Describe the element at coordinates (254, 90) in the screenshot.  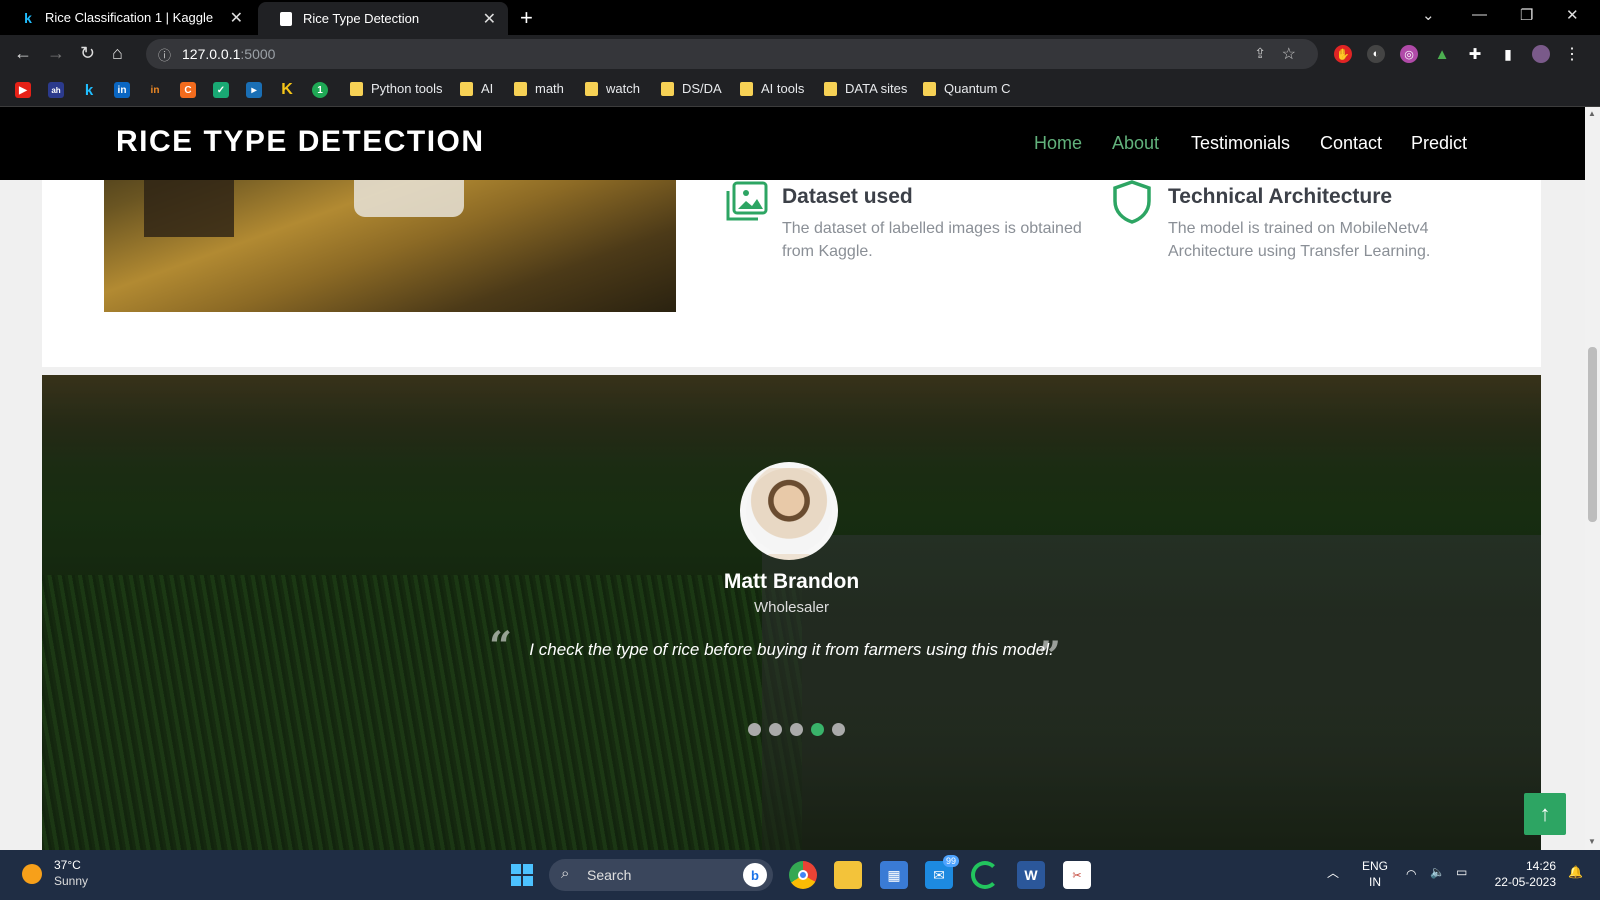
I see `video-bookmark-icon: ▸` at that location.